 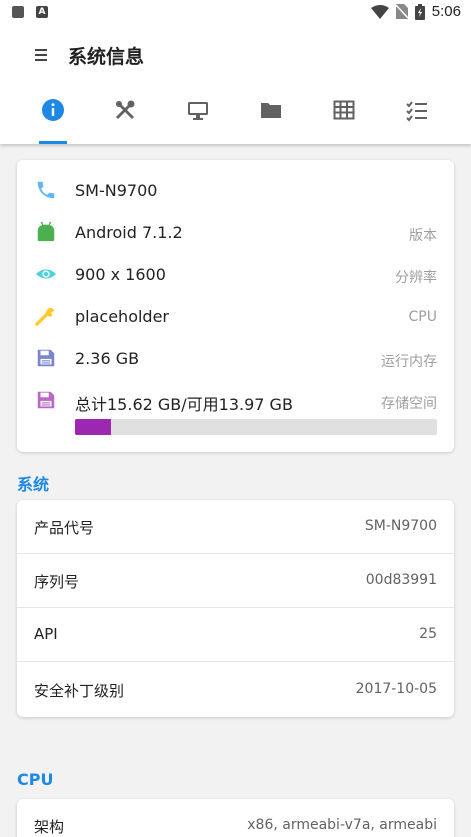 I want to click on status-bar: A 5:06, so click(x=235, y=13).